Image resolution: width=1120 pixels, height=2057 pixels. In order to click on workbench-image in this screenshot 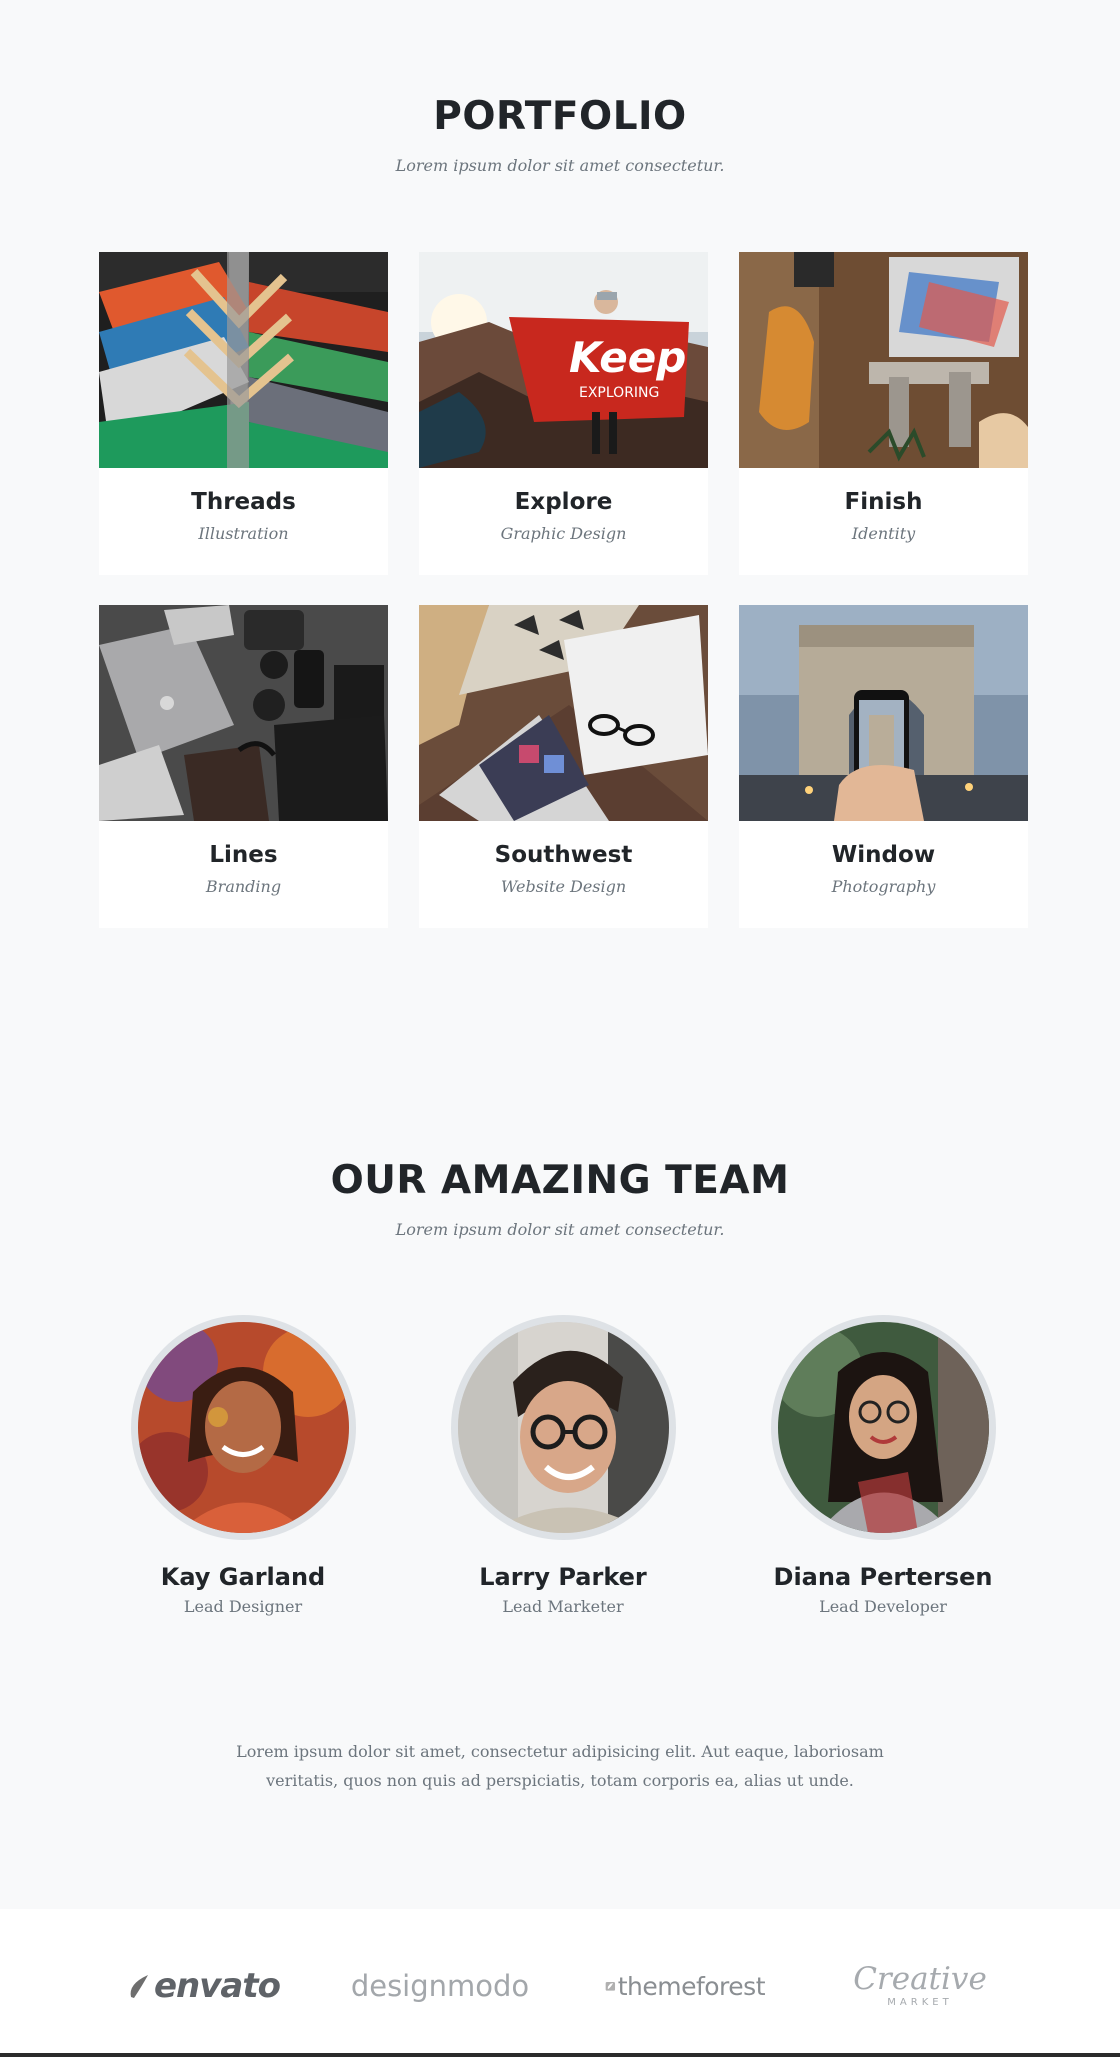, I will do `click(883, 360)`.